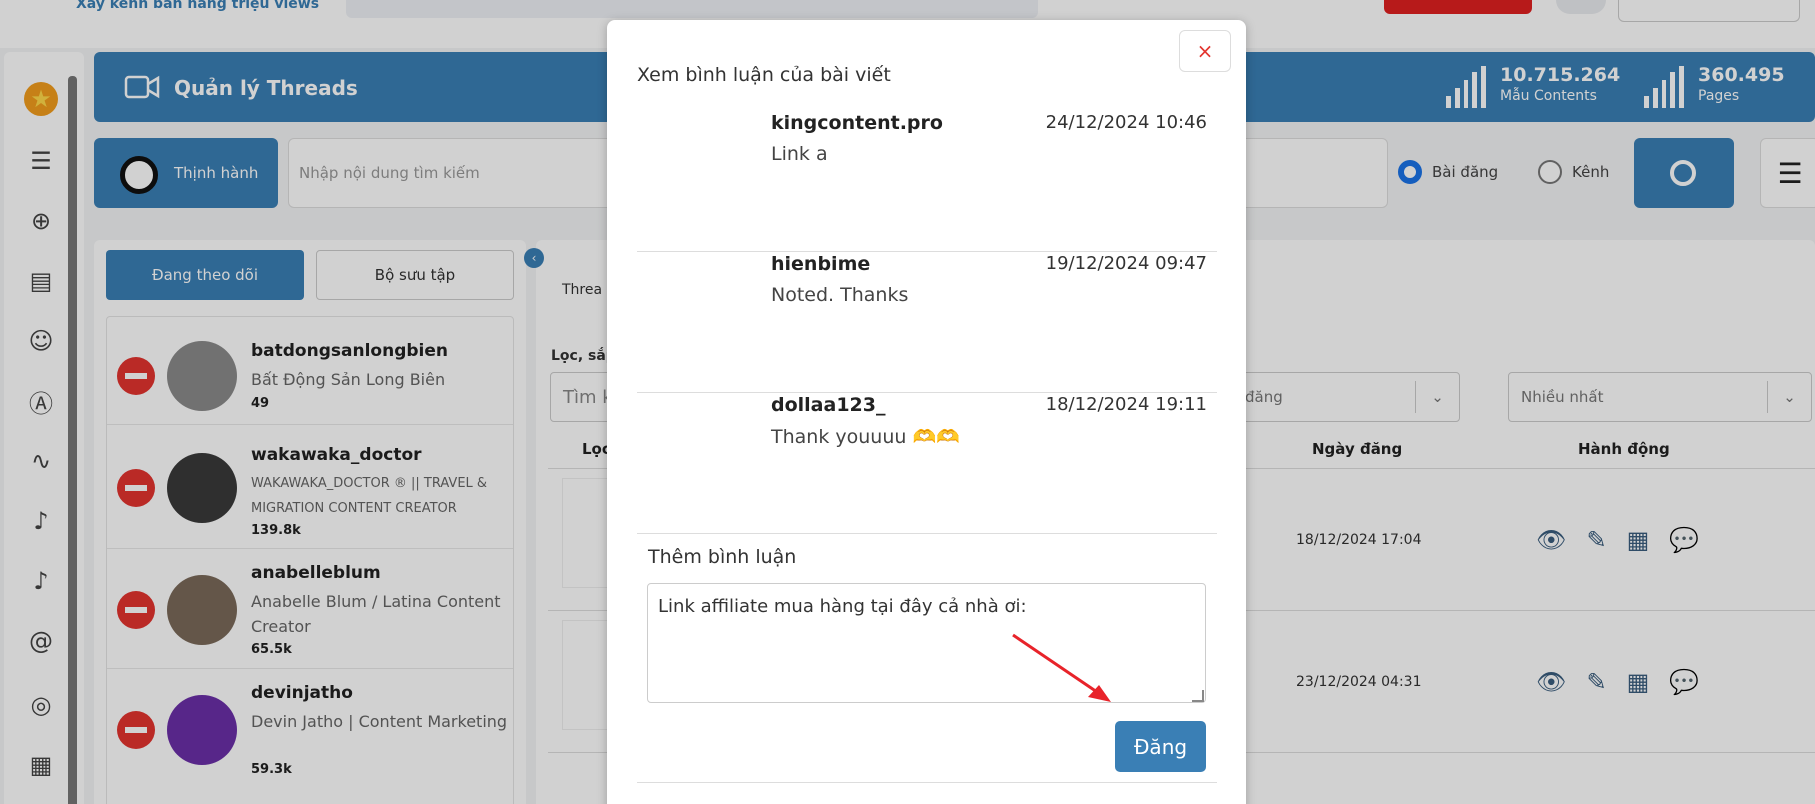  What do you see at coordinates (927, 782) in the screenshot?
I see `modal-divider` at bounding box center [927, 782].